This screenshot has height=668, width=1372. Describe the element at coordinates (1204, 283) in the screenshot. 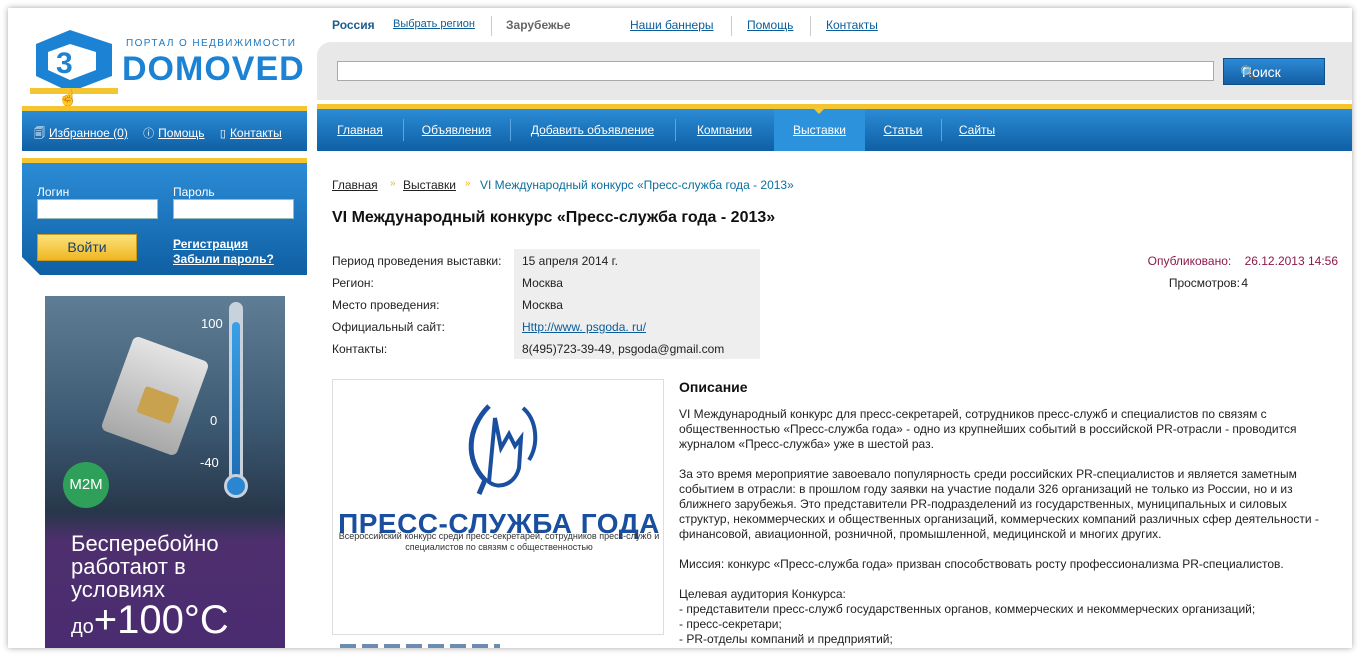

I see `views-label: Просмотров:` at that location.